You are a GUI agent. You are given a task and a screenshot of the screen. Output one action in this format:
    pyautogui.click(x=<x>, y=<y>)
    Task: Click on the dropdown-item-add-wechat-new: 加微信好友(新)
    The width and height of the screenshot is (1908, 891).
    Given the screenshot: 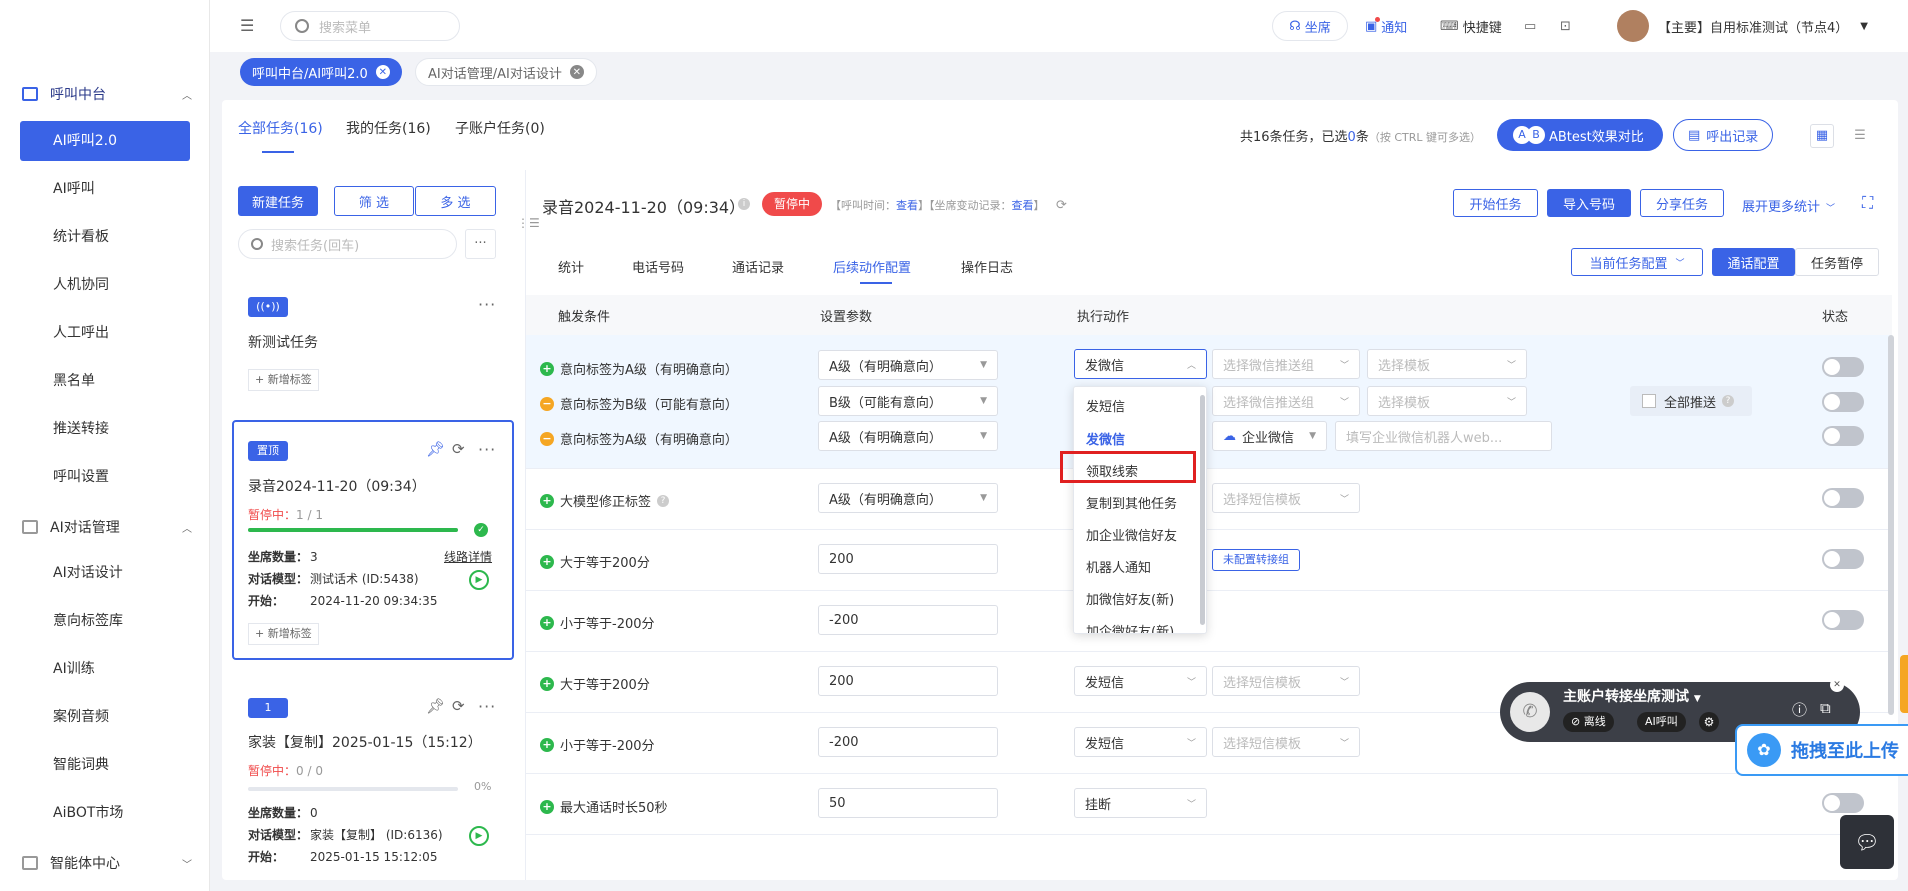 What is the action you would take?
    pyautogui.click(x=1130, y=598)
    